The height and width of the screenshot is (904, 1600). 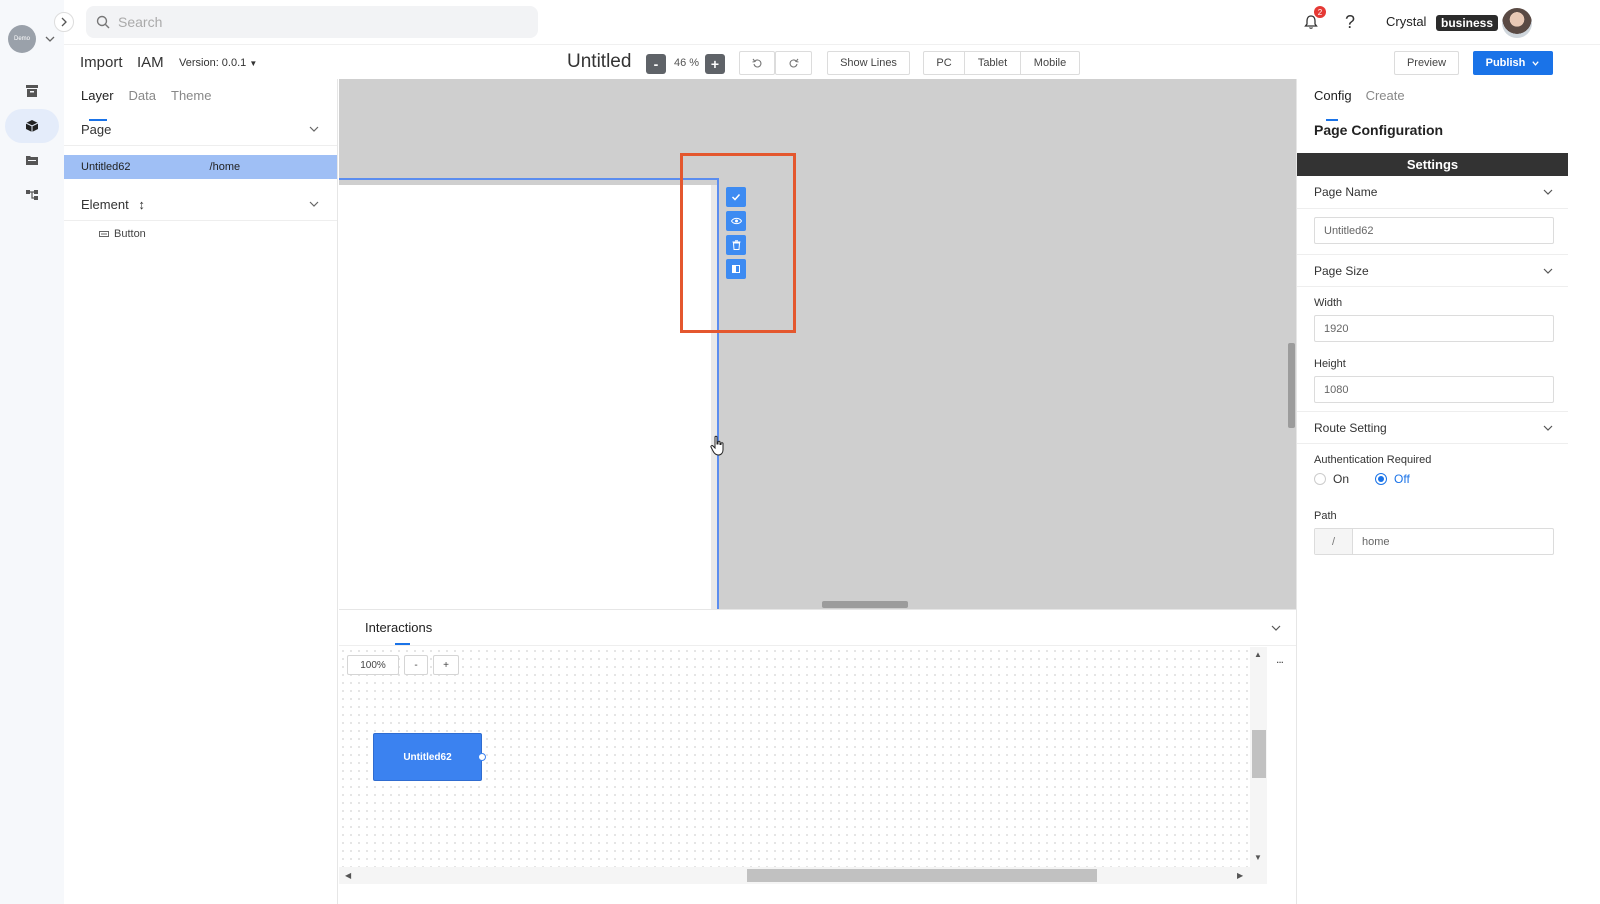 I want to click on node-output-port, so click(x=482, y=757).